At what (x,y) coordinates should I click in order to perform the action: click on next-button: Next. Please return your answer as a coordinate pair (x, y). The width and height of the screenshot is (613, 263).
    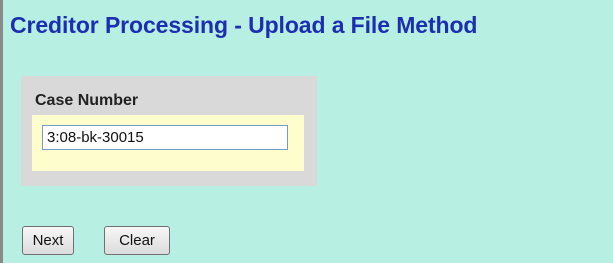
    Looking at the image, I should click on (48, 240).